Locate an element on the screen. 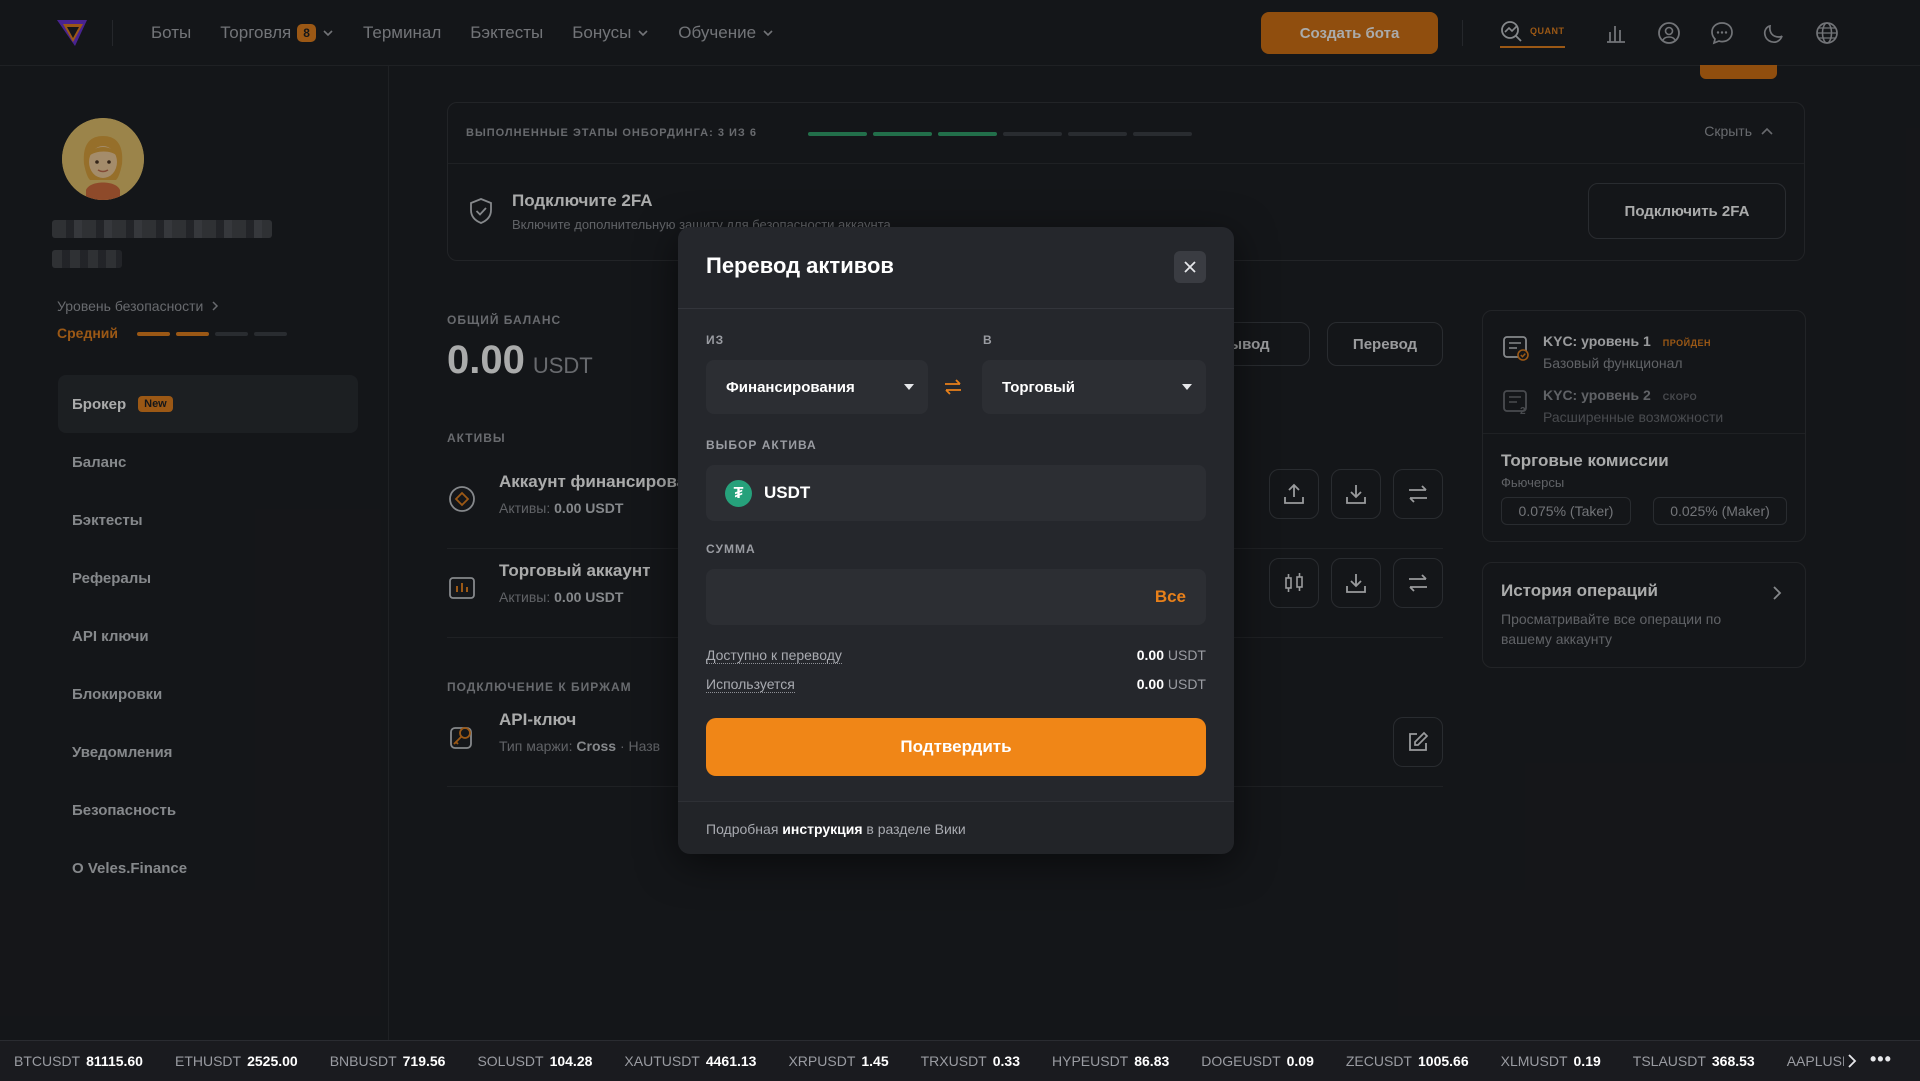 The height and width of the screenshot is (1081, 1920). ticker-item: ETHUSDT 2525.00 is located at coordinates (236, 1061).